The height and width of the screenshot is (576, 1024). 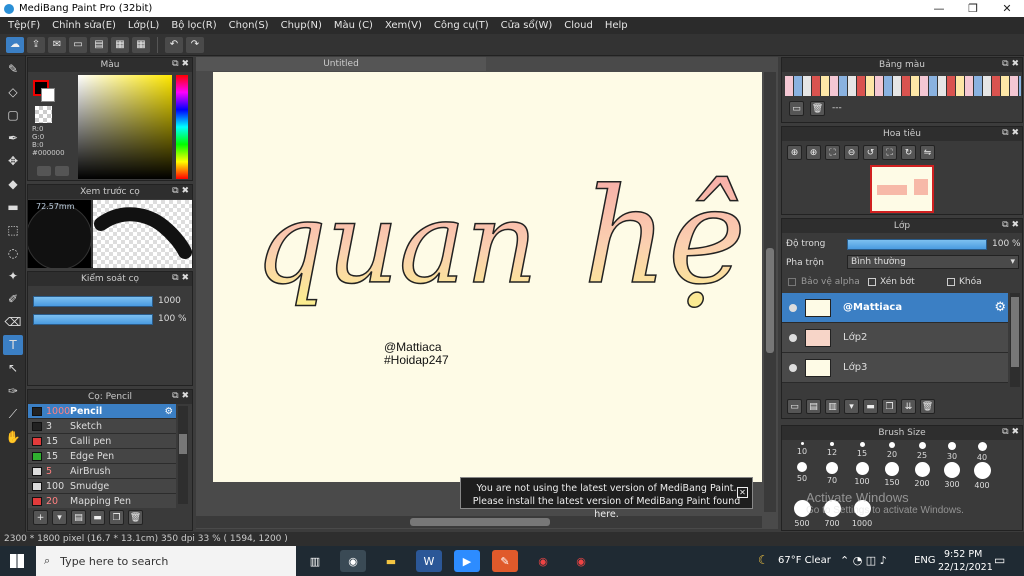 What do you see at coordinates (925, 560) in the screenshot?
I see `language-indicator: ENG` at bounding box center [925, 560].